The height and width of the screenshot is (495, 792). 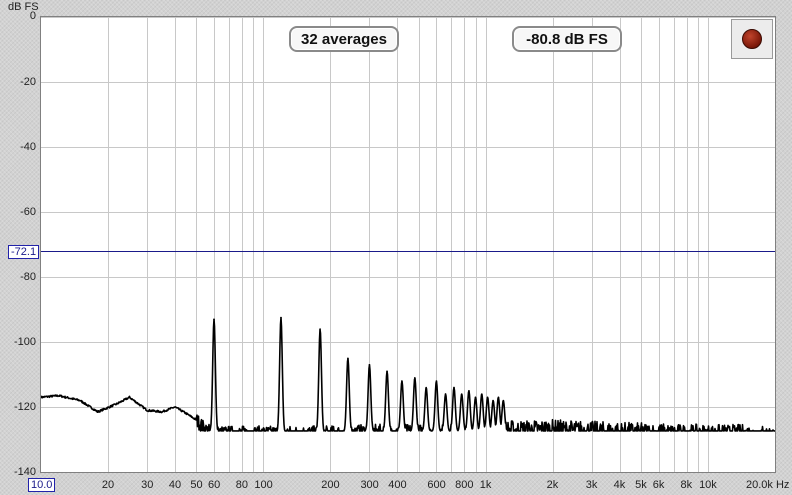 I want to click on x-tick-label: 100, so click(x=263, y=485).